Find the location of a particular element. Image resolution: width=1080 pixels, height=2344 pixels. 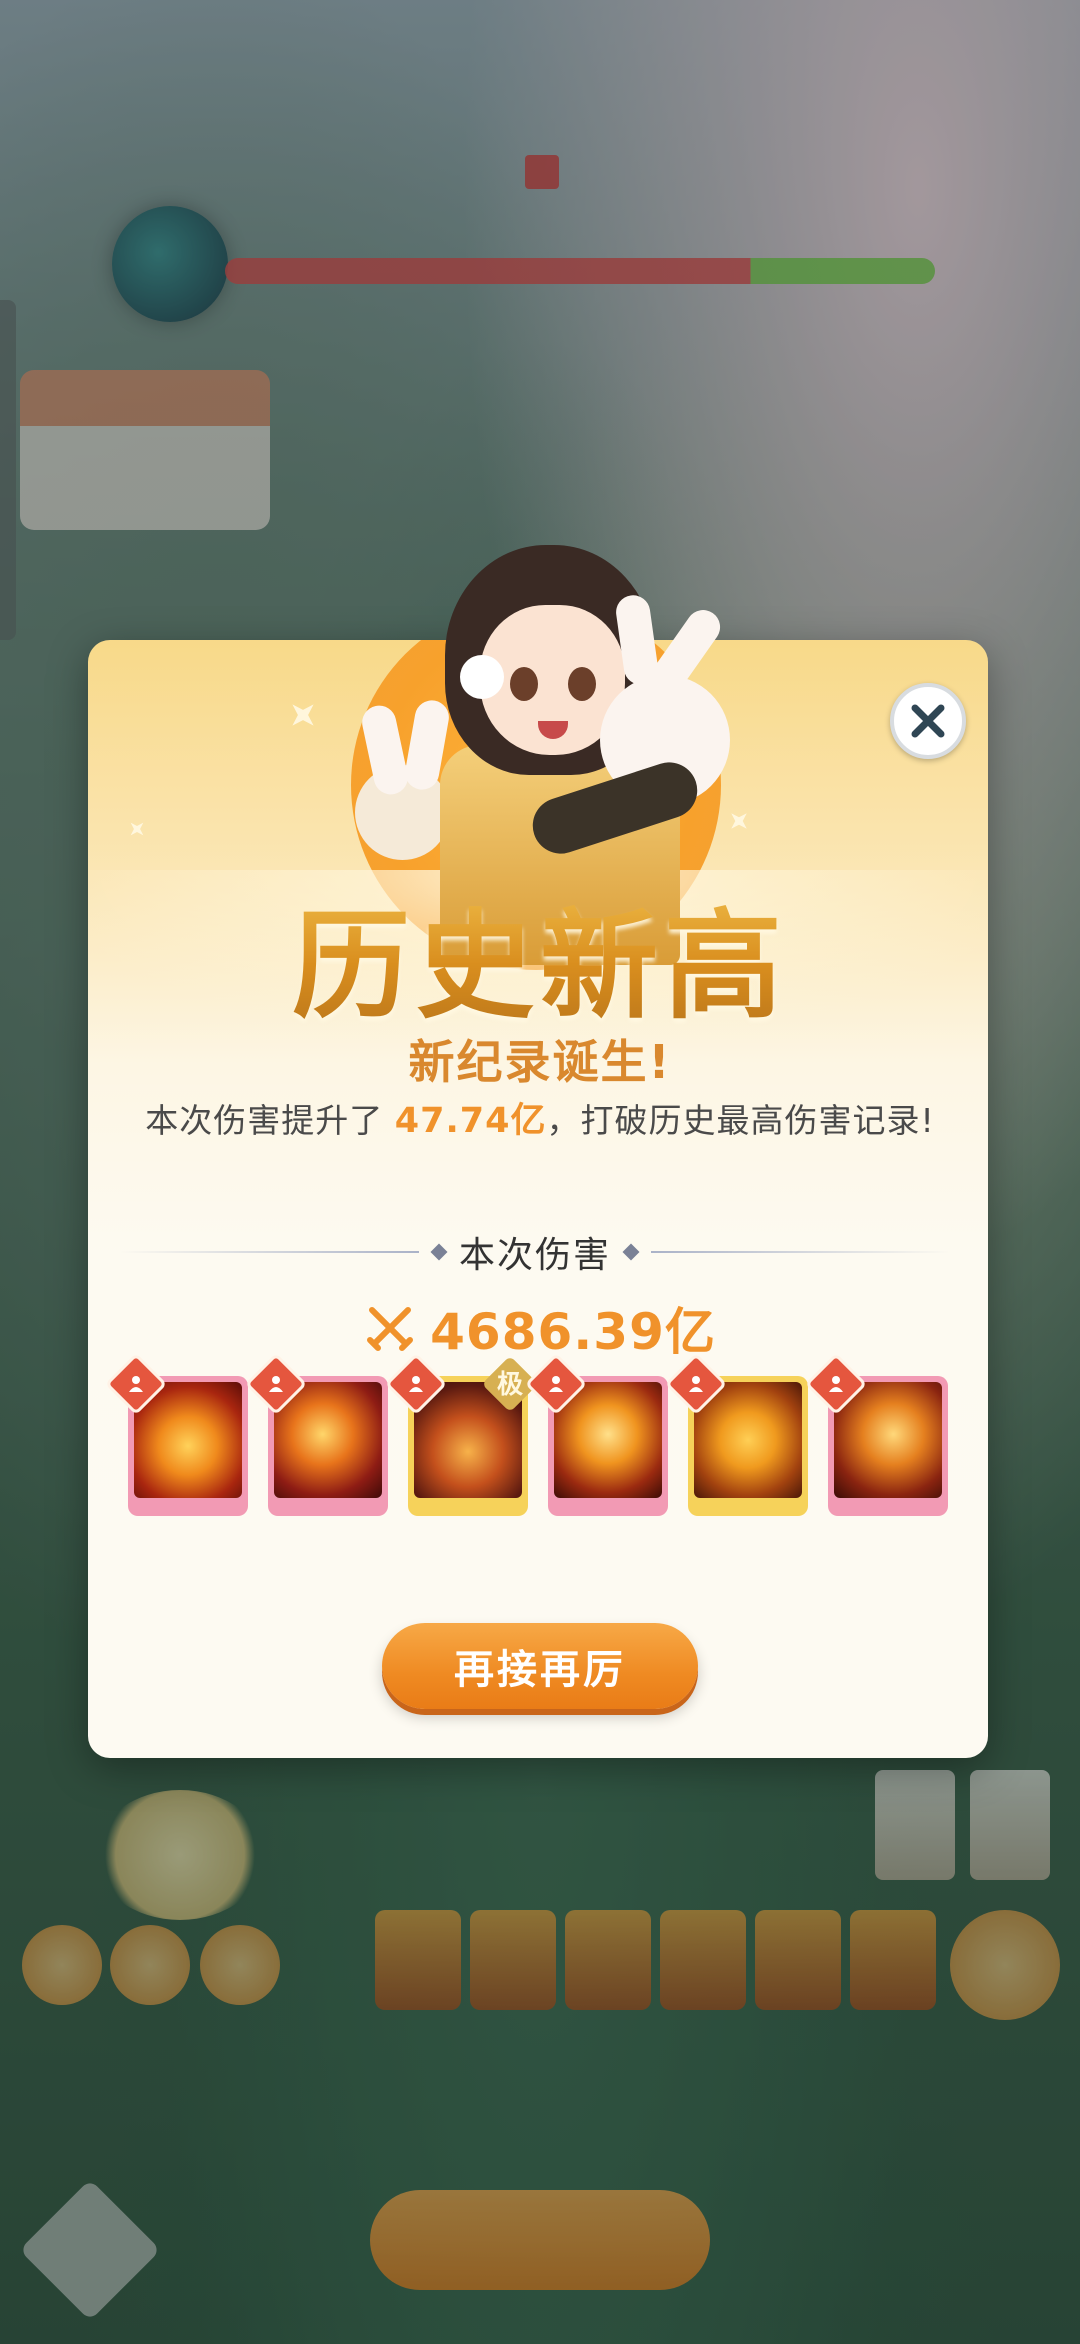

section-label: 本次伤害 is located at coordinates (535, 1255).